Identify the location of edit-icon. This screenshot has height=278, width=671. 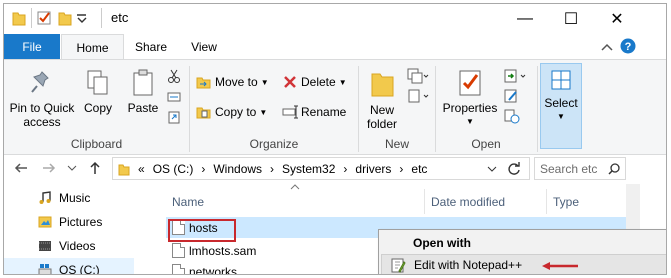
(512, 96).